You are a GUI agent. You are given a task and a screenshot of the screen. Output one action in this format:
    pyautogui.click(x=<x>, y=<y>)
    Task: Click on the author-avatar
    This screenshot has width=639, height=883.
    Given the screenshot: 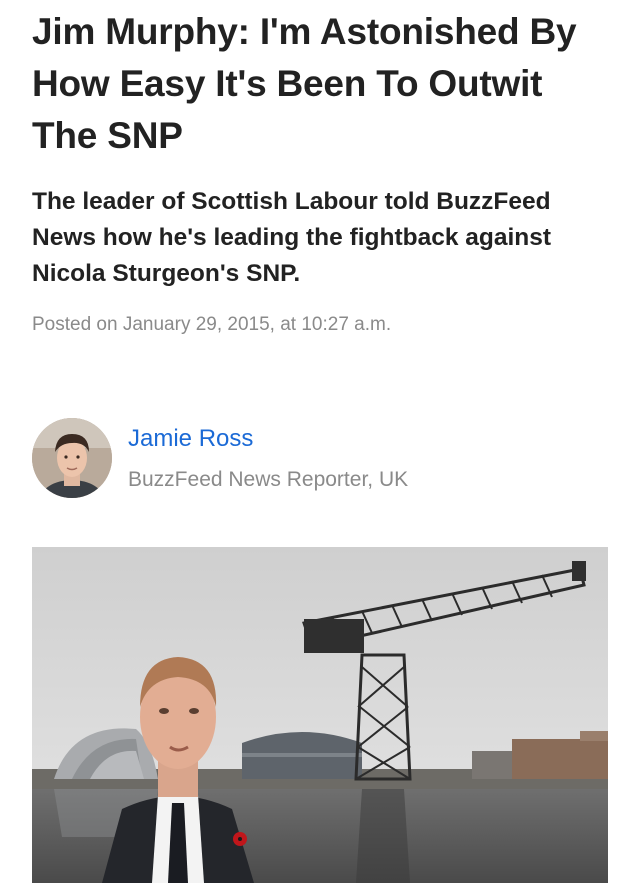 What is the action you would take?
    pyautogui.click(x=72, y=458)
    